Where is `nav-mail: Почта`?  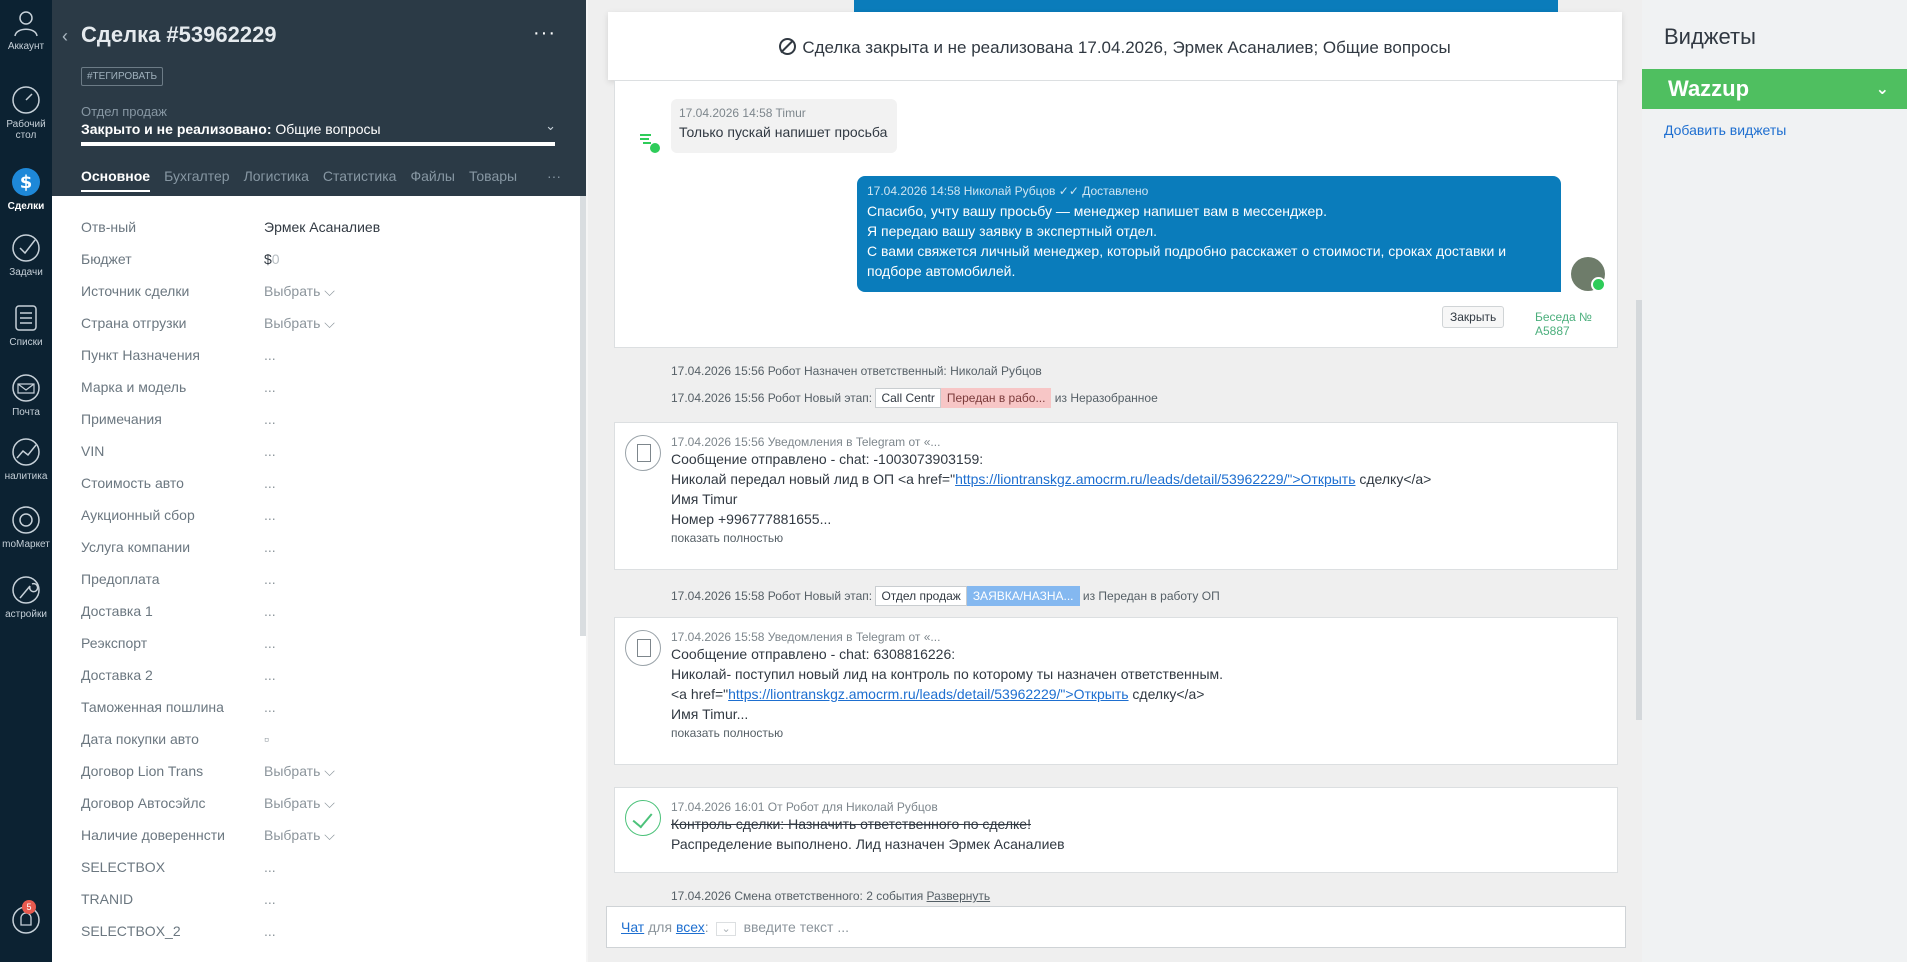 nav-mail: Почта is located at coordinates (26, 395).